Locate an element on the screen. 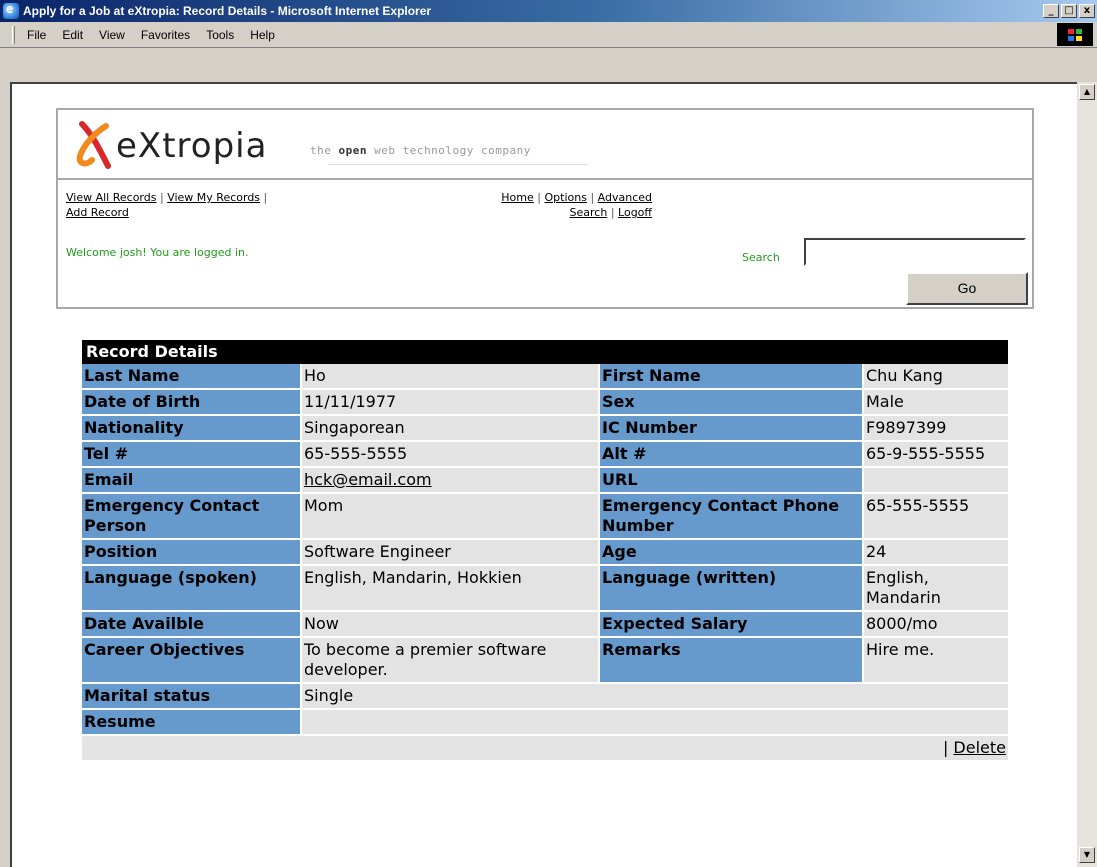  field-value-last-name: Ho is located at coordinates (449, 377).